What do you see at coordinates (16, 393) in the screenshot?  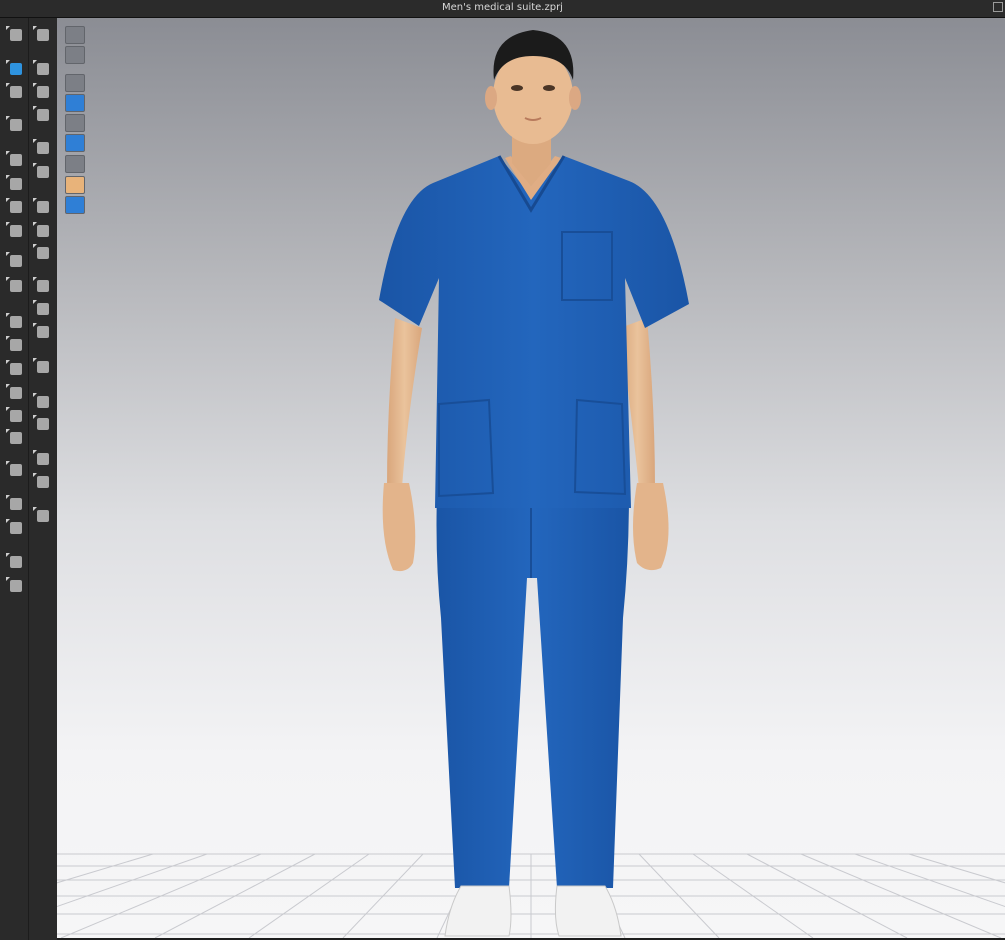 I see `book-icon` at bounding box center [16, 393].